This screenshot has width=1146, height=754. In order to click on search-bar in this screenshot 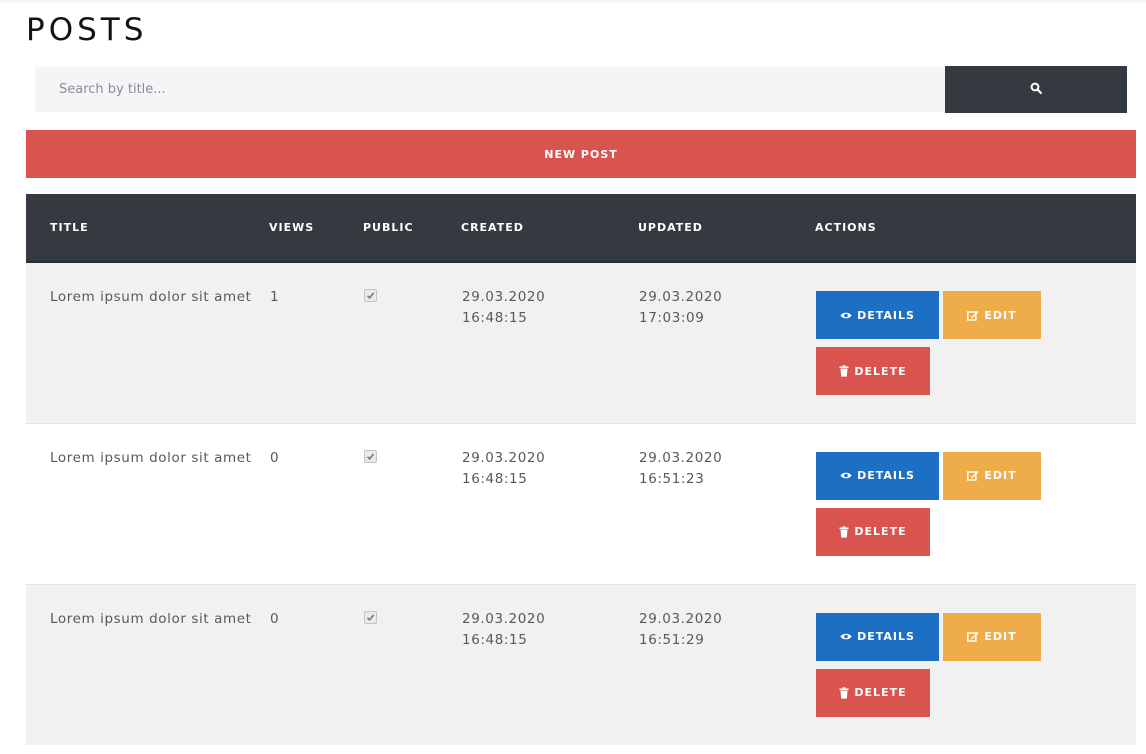, I will do `click(581, 89)`.